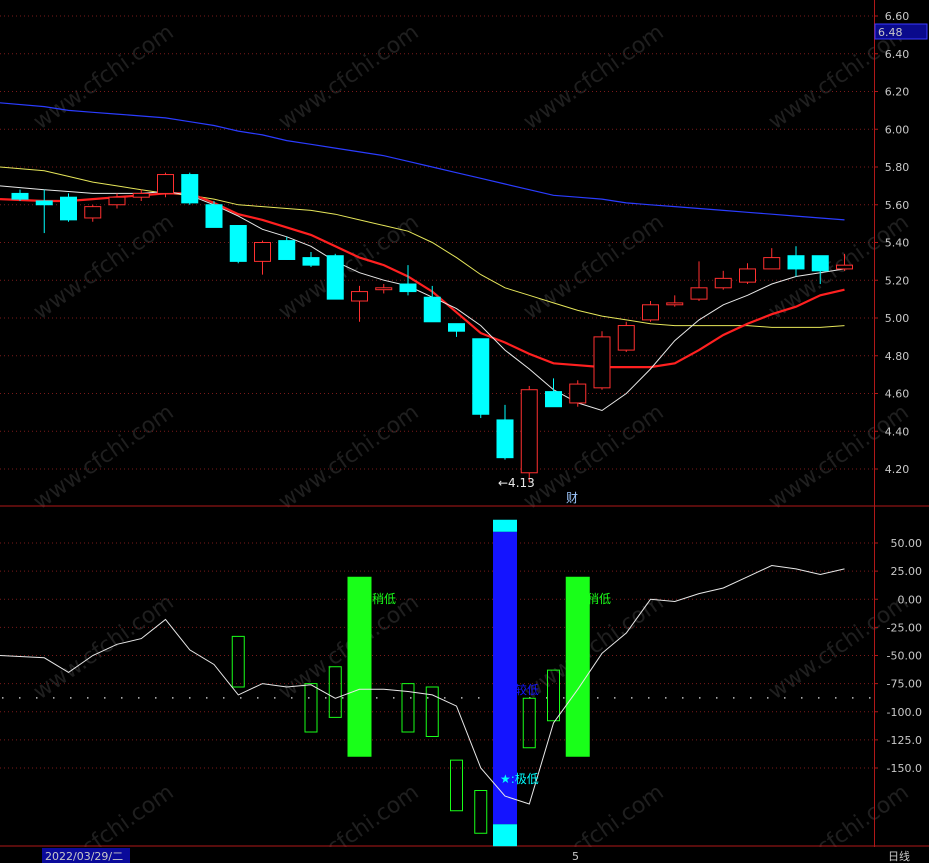 The width and height of the screenshot is (929, 863). What do you see at coordinates (897, 469) in the screenshot?
I see `price-tick-label: 4.20` at bounding box center [897, 469].